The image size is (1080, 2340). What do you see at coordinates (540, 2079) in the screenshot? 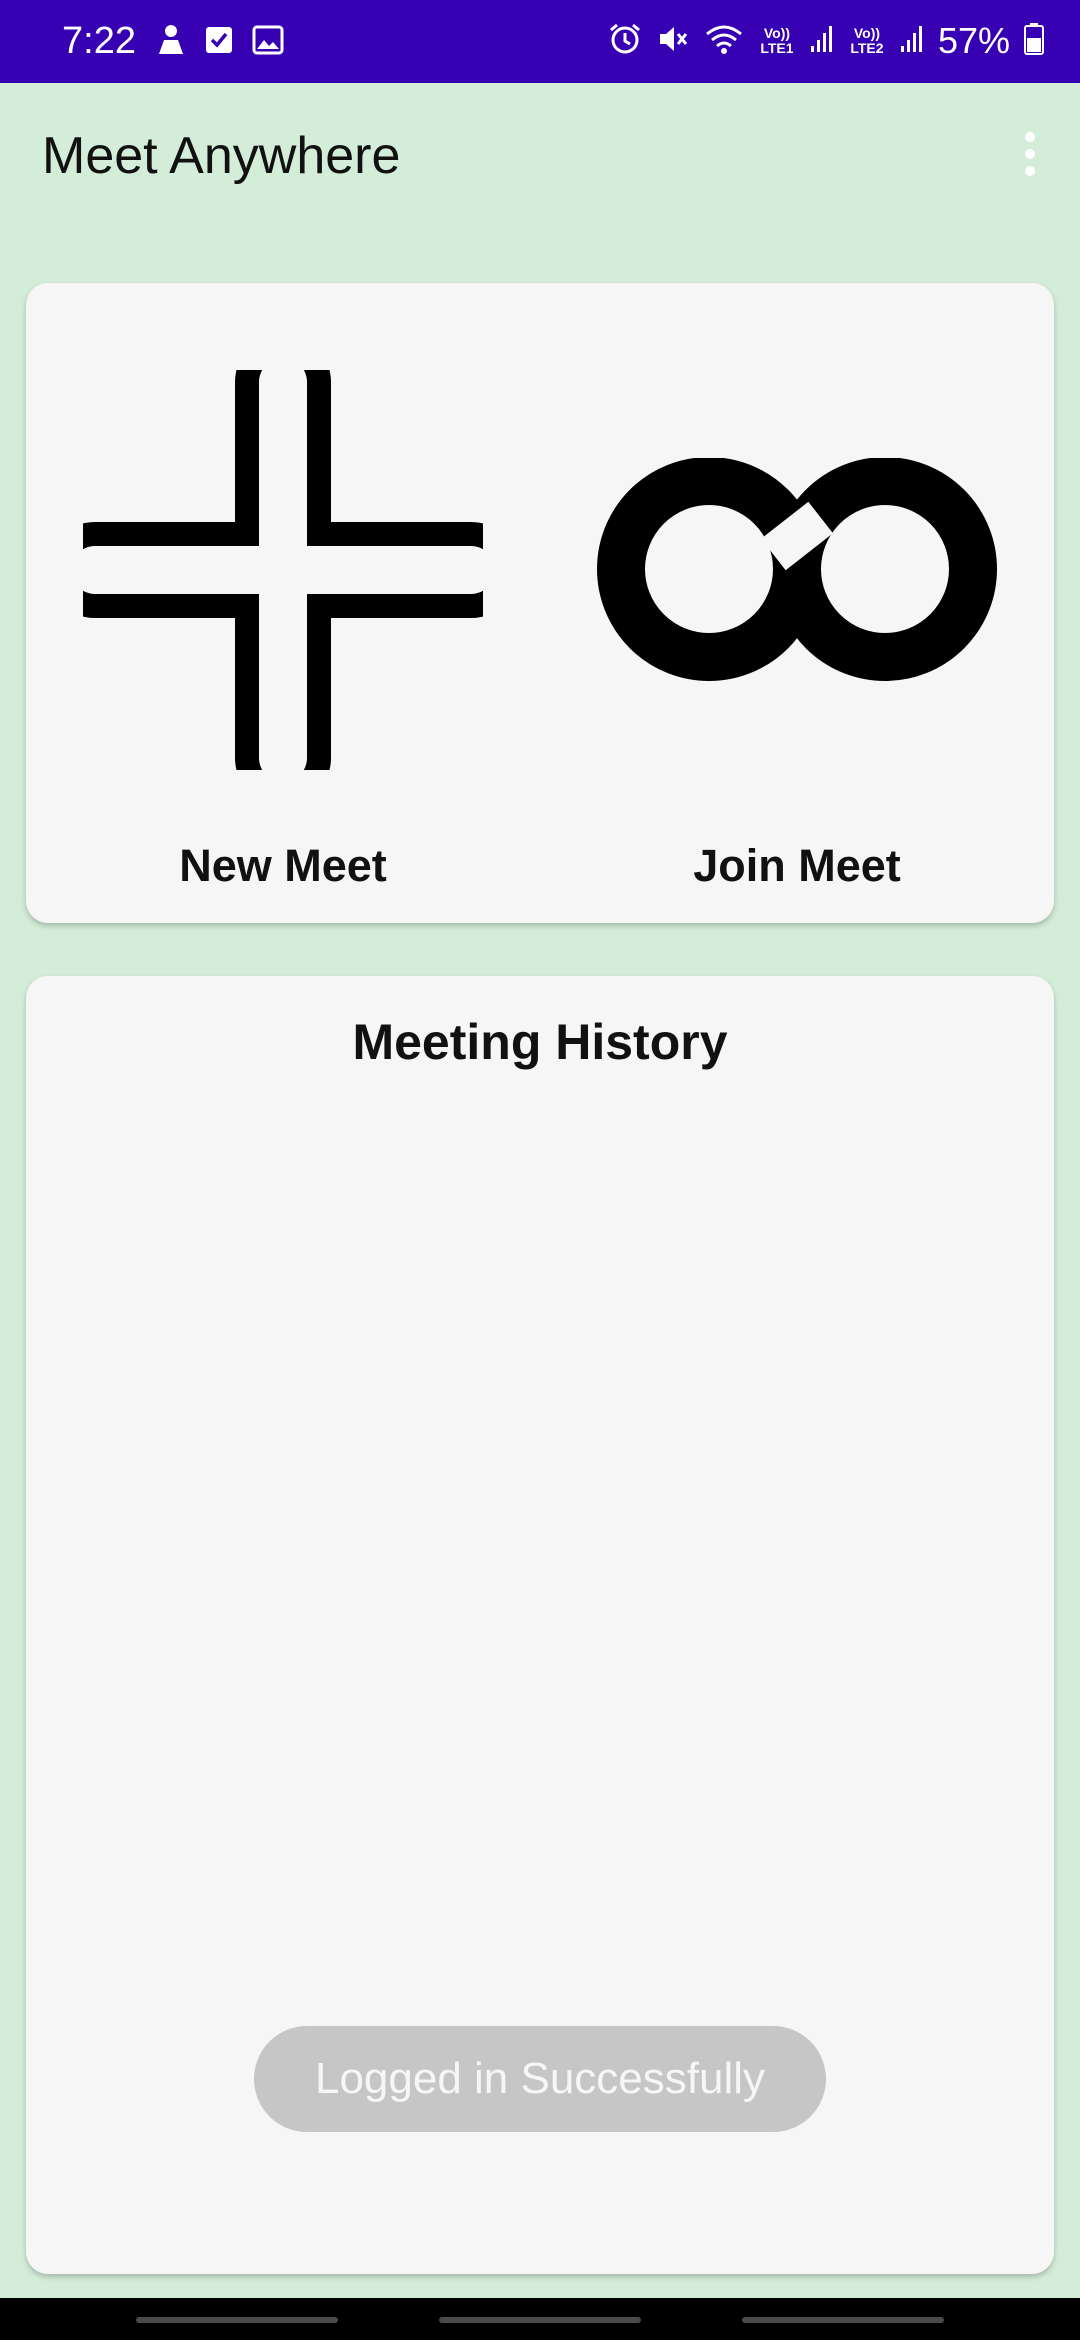
I see `toast-message: Logged in Successfully` at bounding box center [540, 2079].